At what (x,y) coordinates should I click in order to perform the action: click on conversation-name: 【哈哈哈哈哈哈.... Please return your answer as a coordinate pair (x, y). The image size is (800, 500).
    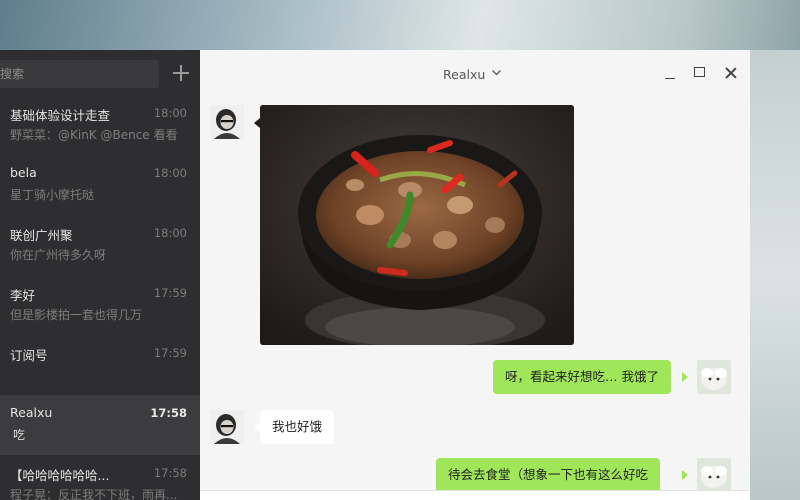
    Looking at the image, I should click on (60, 475).